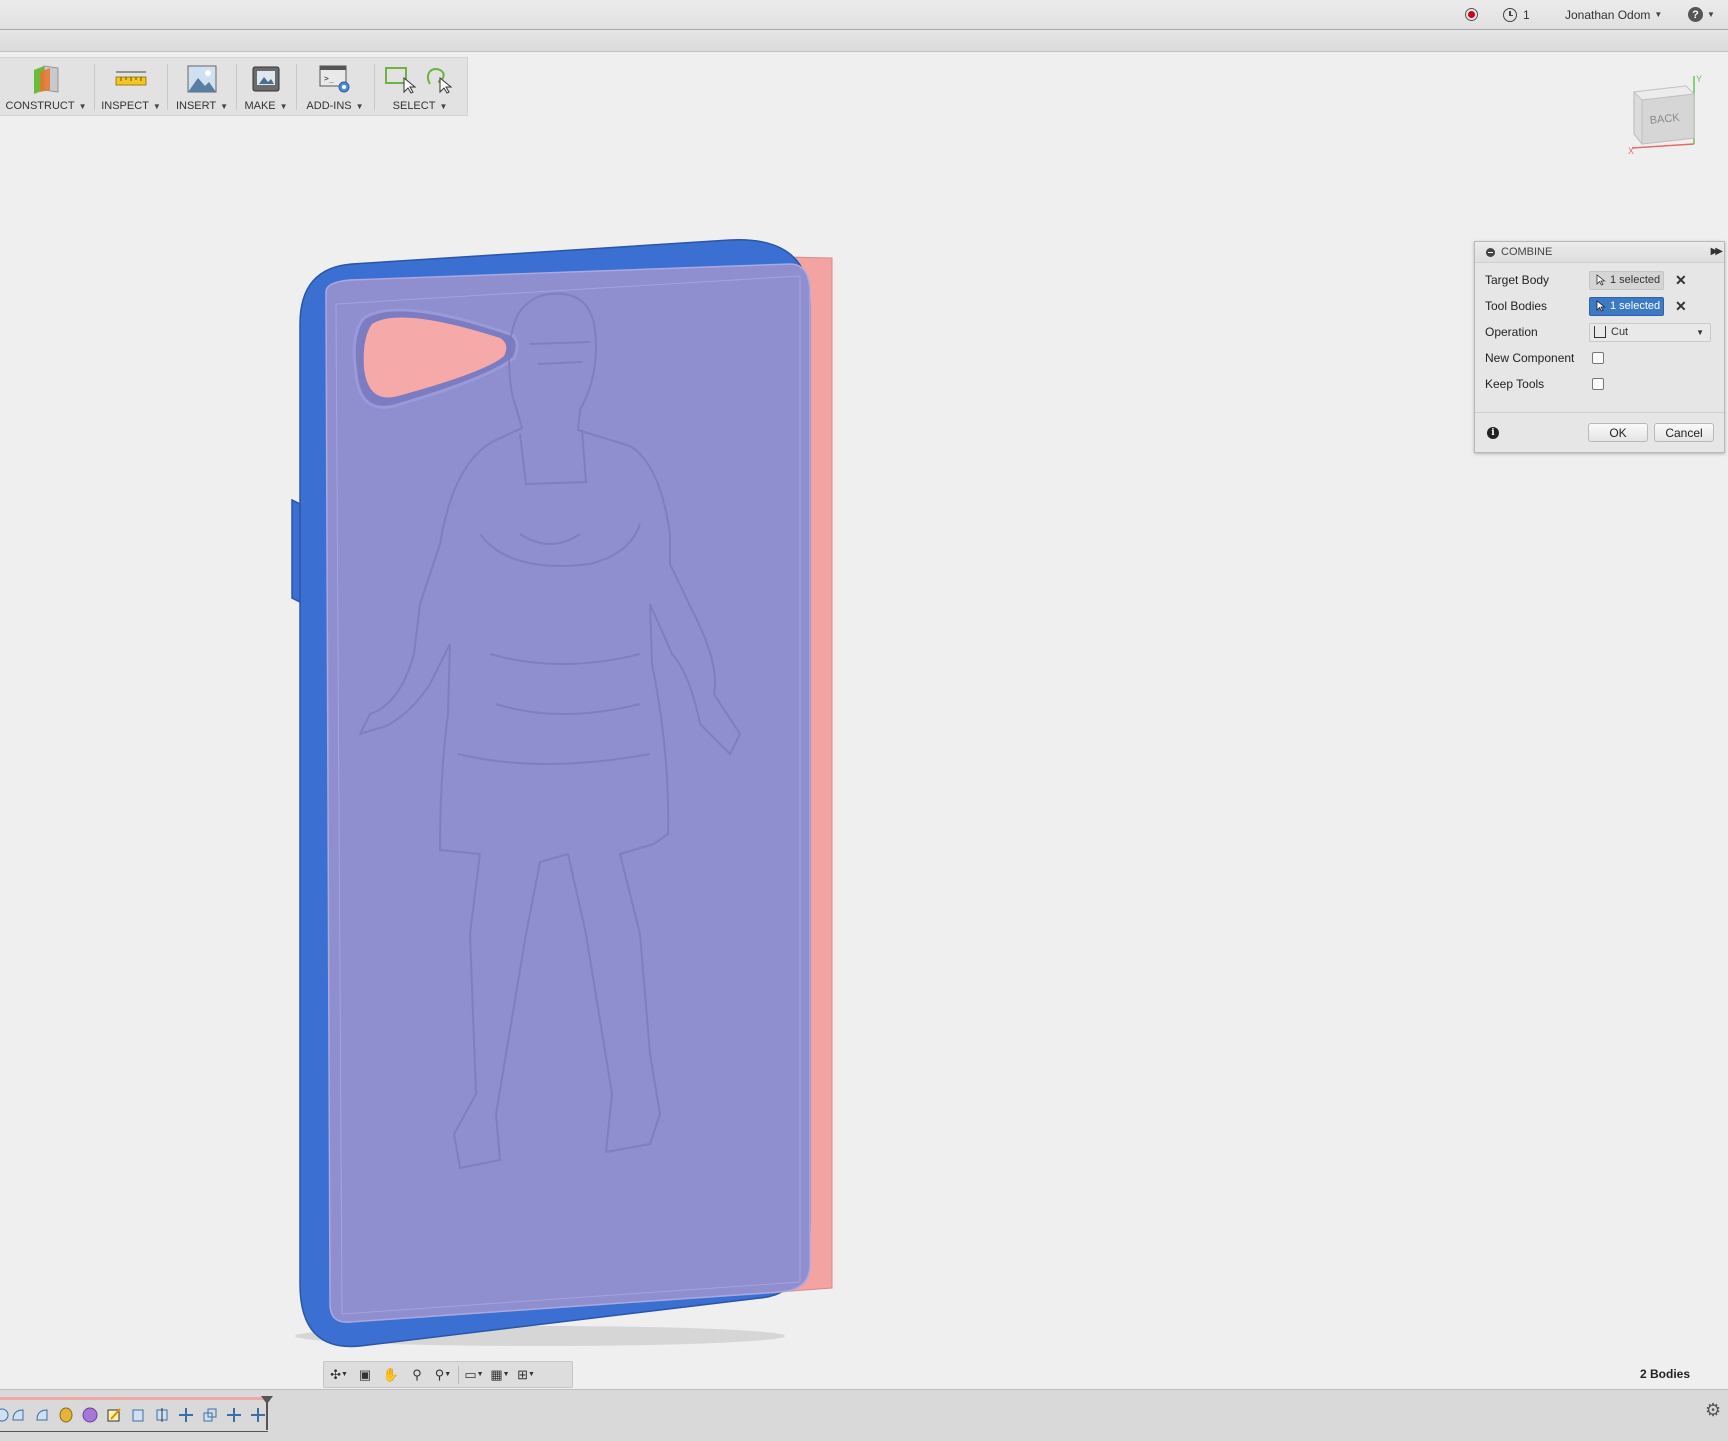 The width and height of the screenshot is (1728, 1441). What do you see at coordinates (391, 1375) in the screenshot?
I see `pan-icon: ✋` at bounding box center [391, 1375].